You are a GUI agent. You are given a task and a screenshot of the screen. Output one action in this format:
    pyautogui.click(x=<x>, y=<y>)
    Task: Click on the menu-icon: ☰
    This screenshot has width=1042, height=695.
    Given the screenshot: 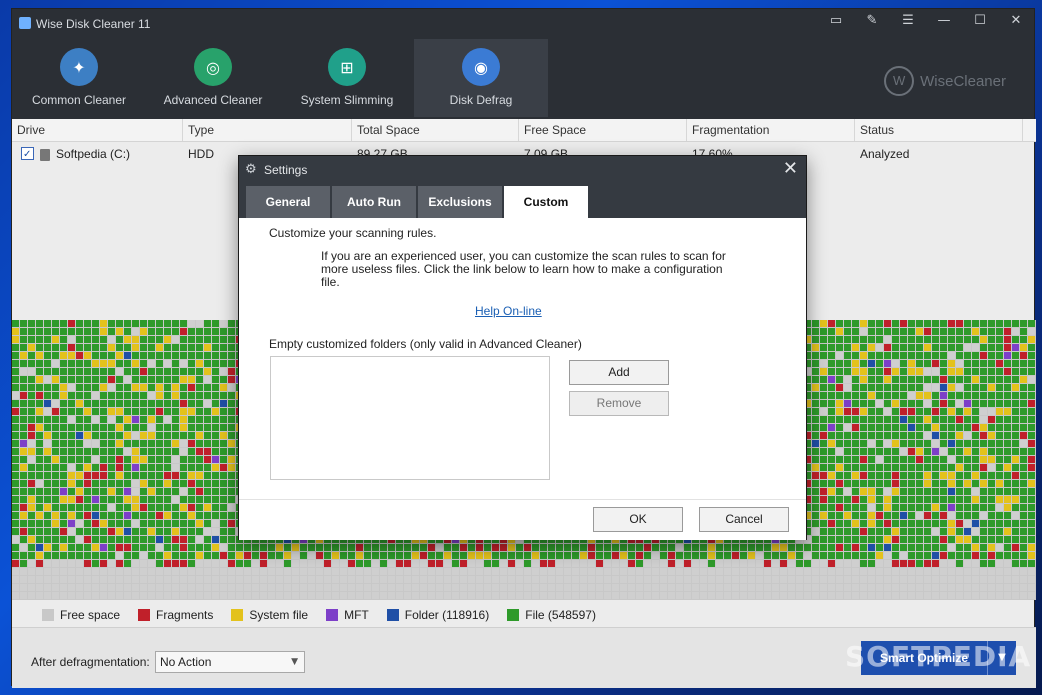 What is the action you would take?
    pyautogui.click(x=908, y=21)
    